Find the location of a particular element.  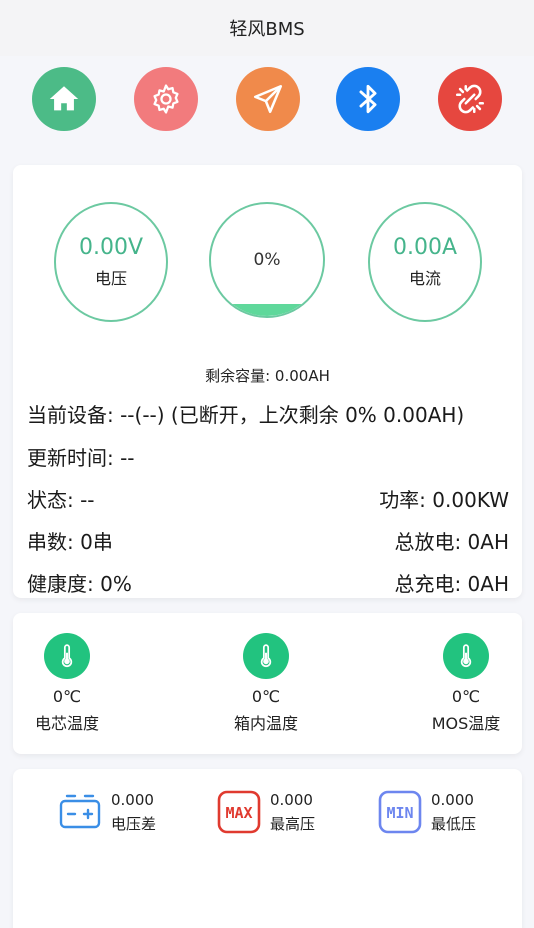

paper-plane-icon is located at coordinates (268, 99).